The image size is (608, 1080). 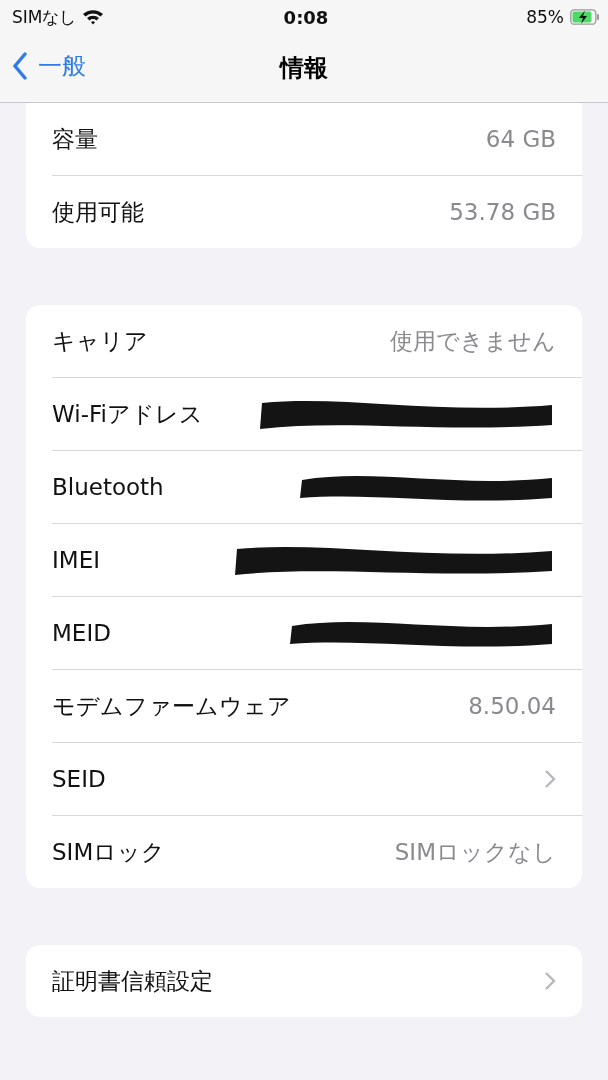 I want to click on row-value: 8.50.04, so click(x=512, y=706).